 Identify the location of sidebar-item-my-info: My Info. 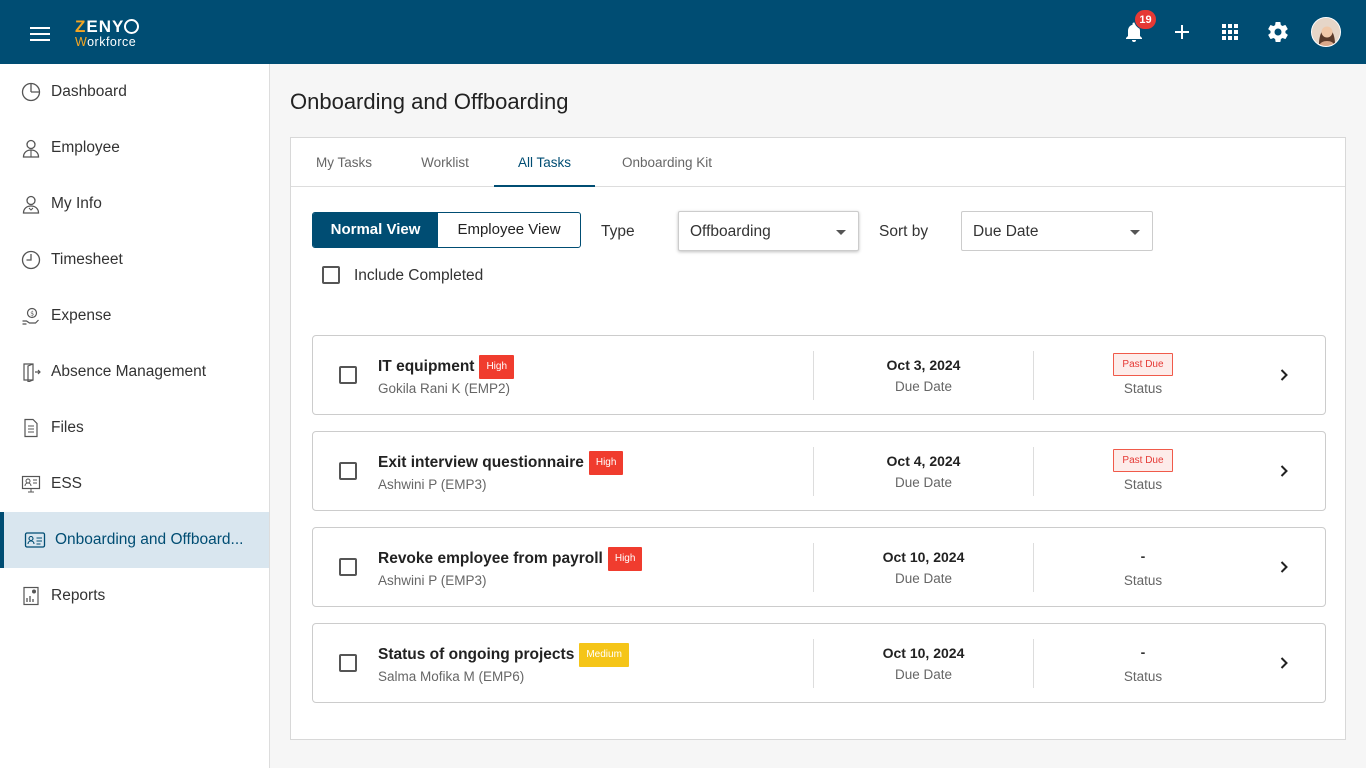
(134, 204).